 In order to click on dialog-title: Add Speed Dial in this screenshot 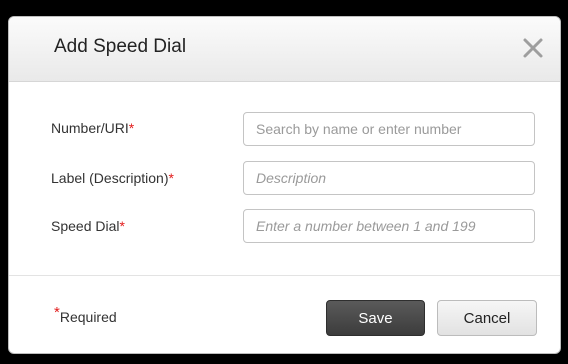, I will do `click(120, 46)`.